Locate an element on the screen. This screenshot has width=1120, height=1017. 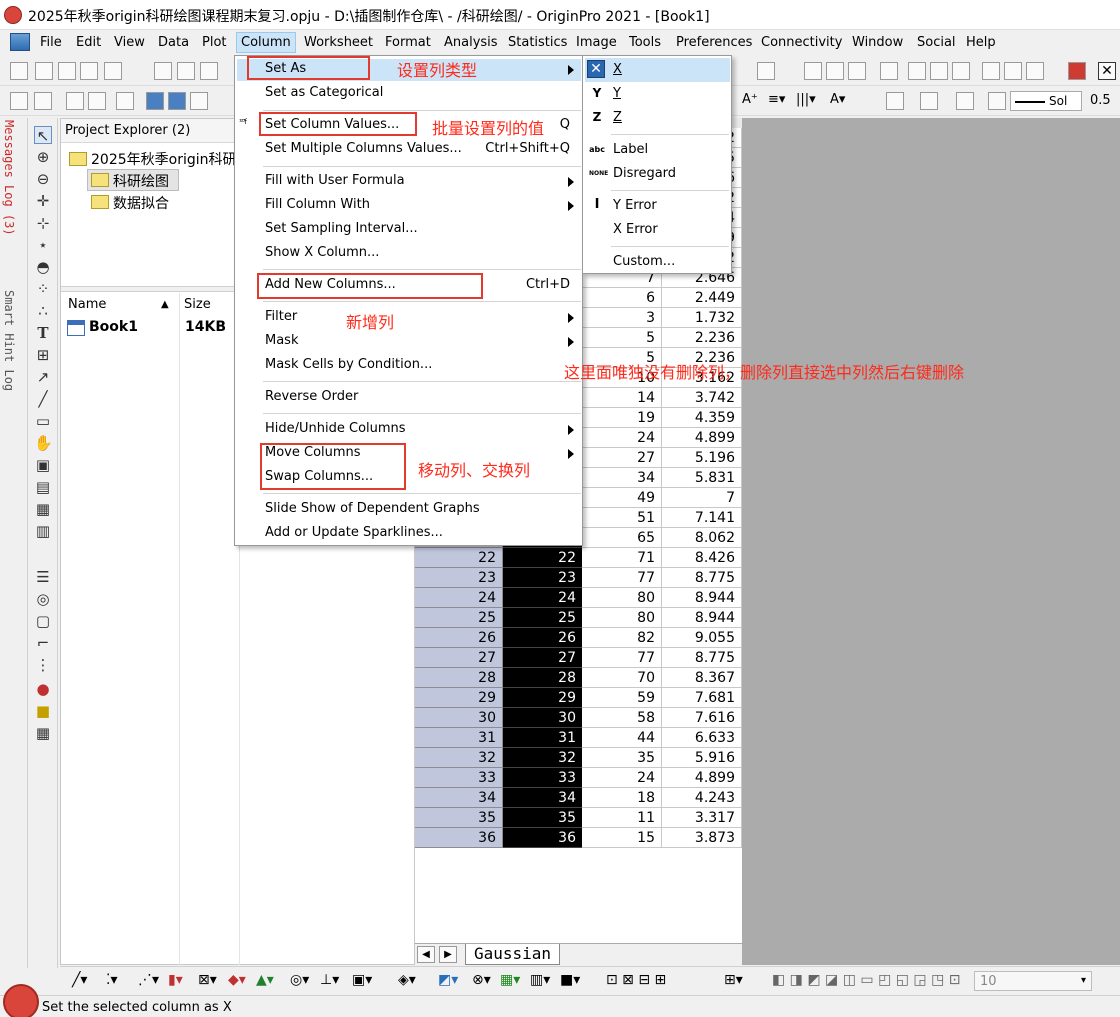
zoom-out-icon: ⊖ is located at coordinates (43, 179).